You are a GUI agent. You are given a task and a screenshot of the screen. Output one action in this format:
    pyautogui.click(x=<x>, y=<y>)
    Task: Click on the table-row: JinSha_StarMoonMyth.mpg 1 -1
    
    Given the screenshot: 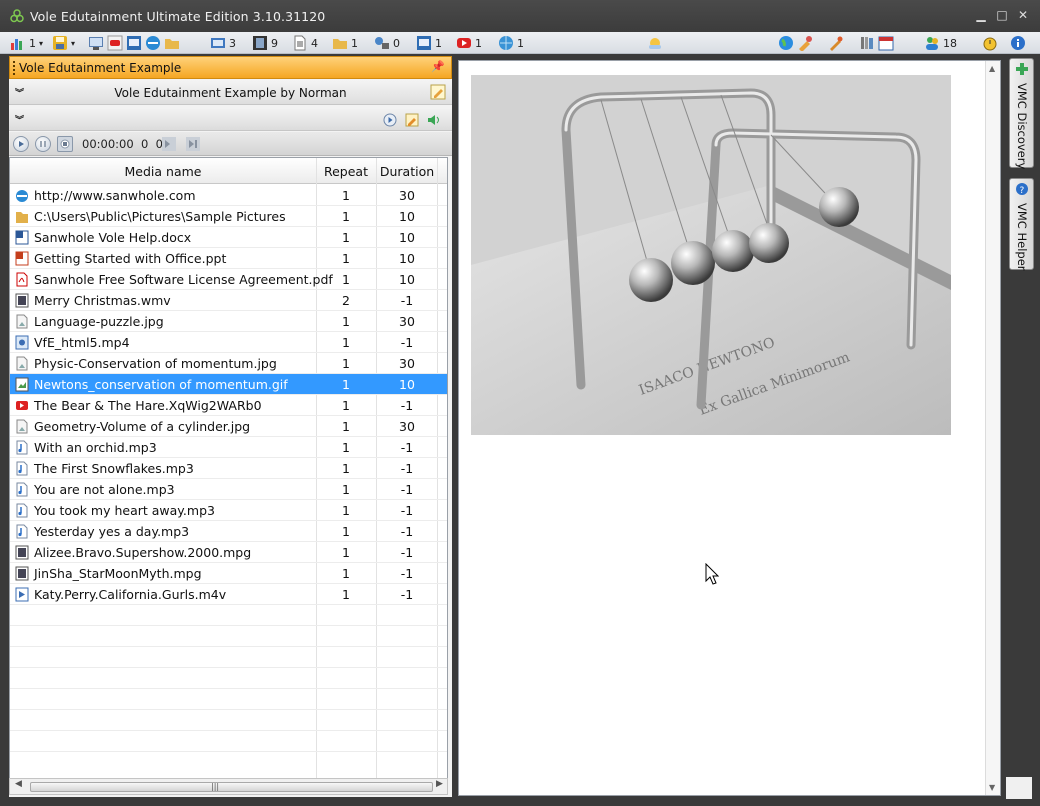 What is the action you would take?
    pyautogui.click(x=228, y=573)
    